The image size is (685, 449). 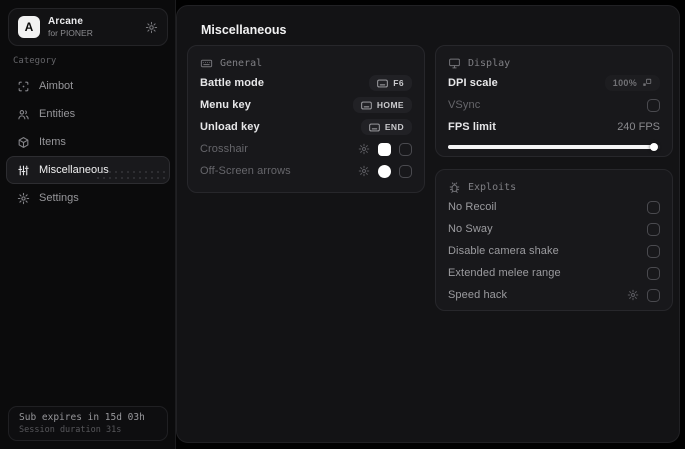 I want to click on setting-row-battle-mode: Battle mode F6, so click(x=306, y=83).